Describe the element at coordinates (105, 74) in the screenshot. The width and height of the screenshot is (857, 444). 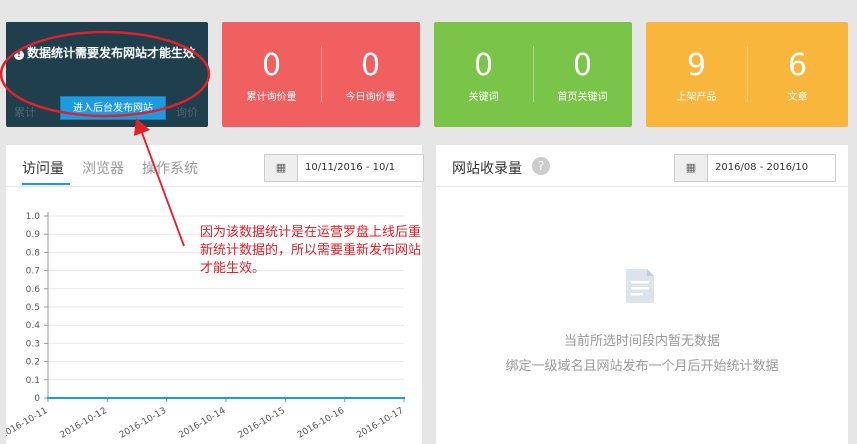
I see `annotation-ellipse` at that location.